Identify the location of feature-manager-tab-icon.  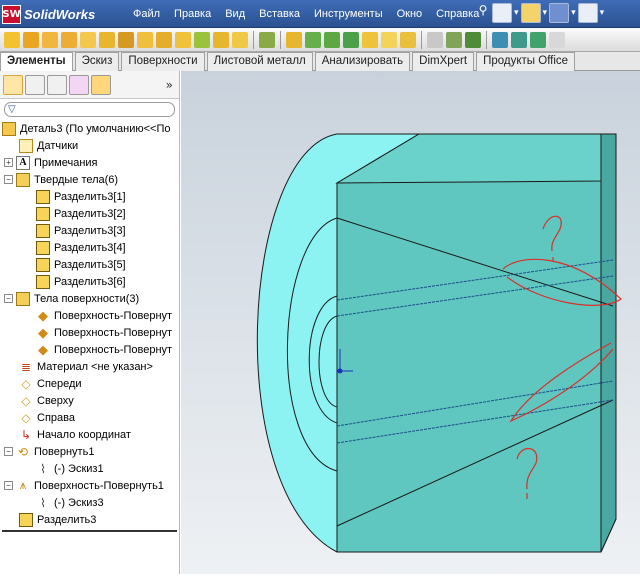
(13, 84).